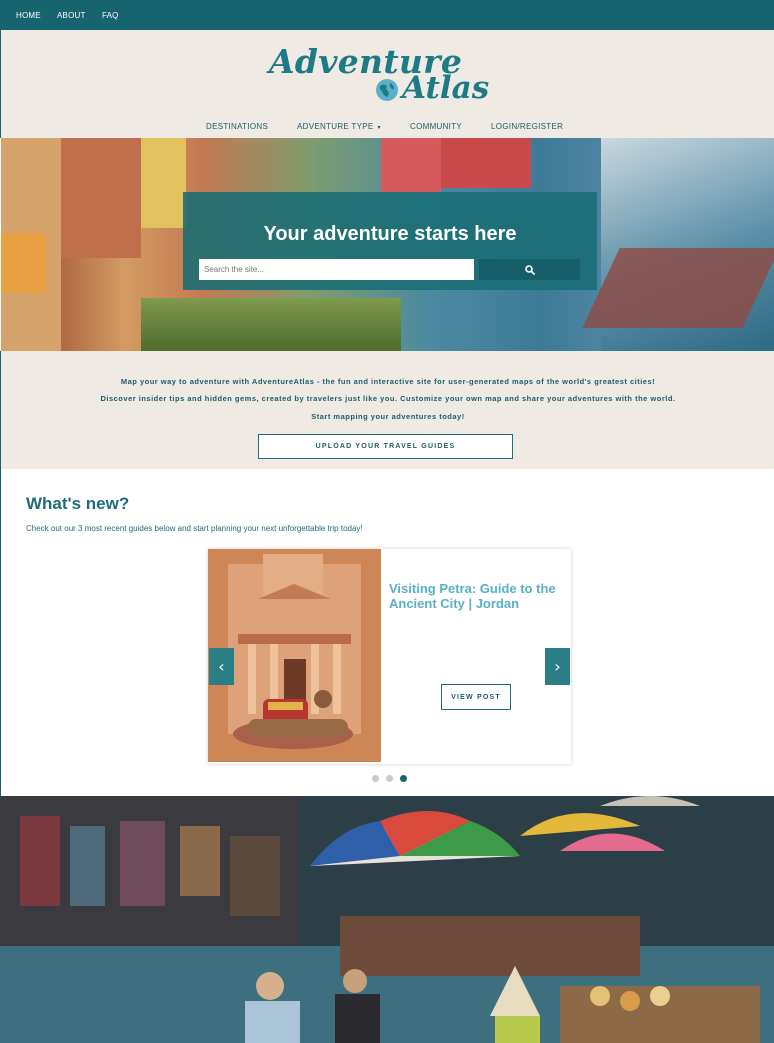 The height and width of the screenshot is (1043, 774). What do you see at coordinates (527, 126) in the screenshot?
I see `nav-login-register-link: LOGIN/REGISTER` at bounding box center [527, 126].